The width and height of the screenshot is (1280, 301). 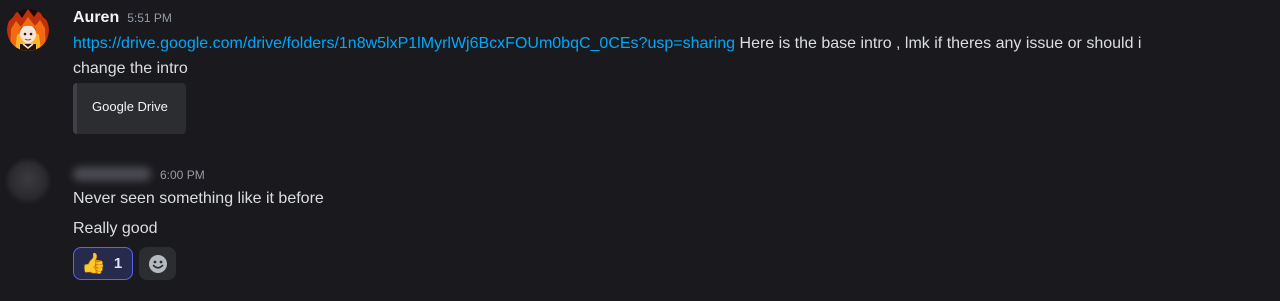 I want to click on link-embed: Google Drive, so click(x=129, y=108).